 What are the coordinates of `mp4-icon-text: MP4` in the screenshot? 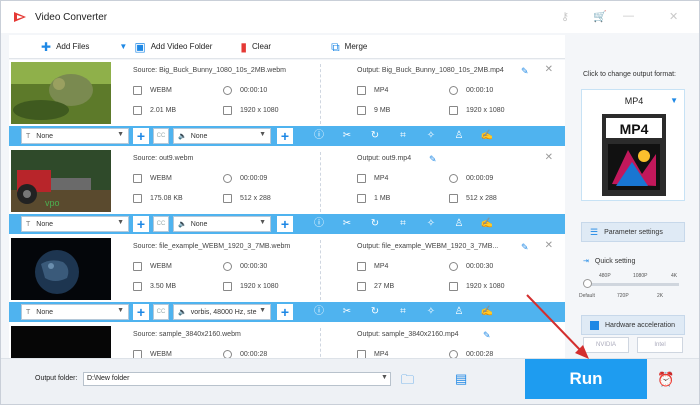 It's located at (634, 129).